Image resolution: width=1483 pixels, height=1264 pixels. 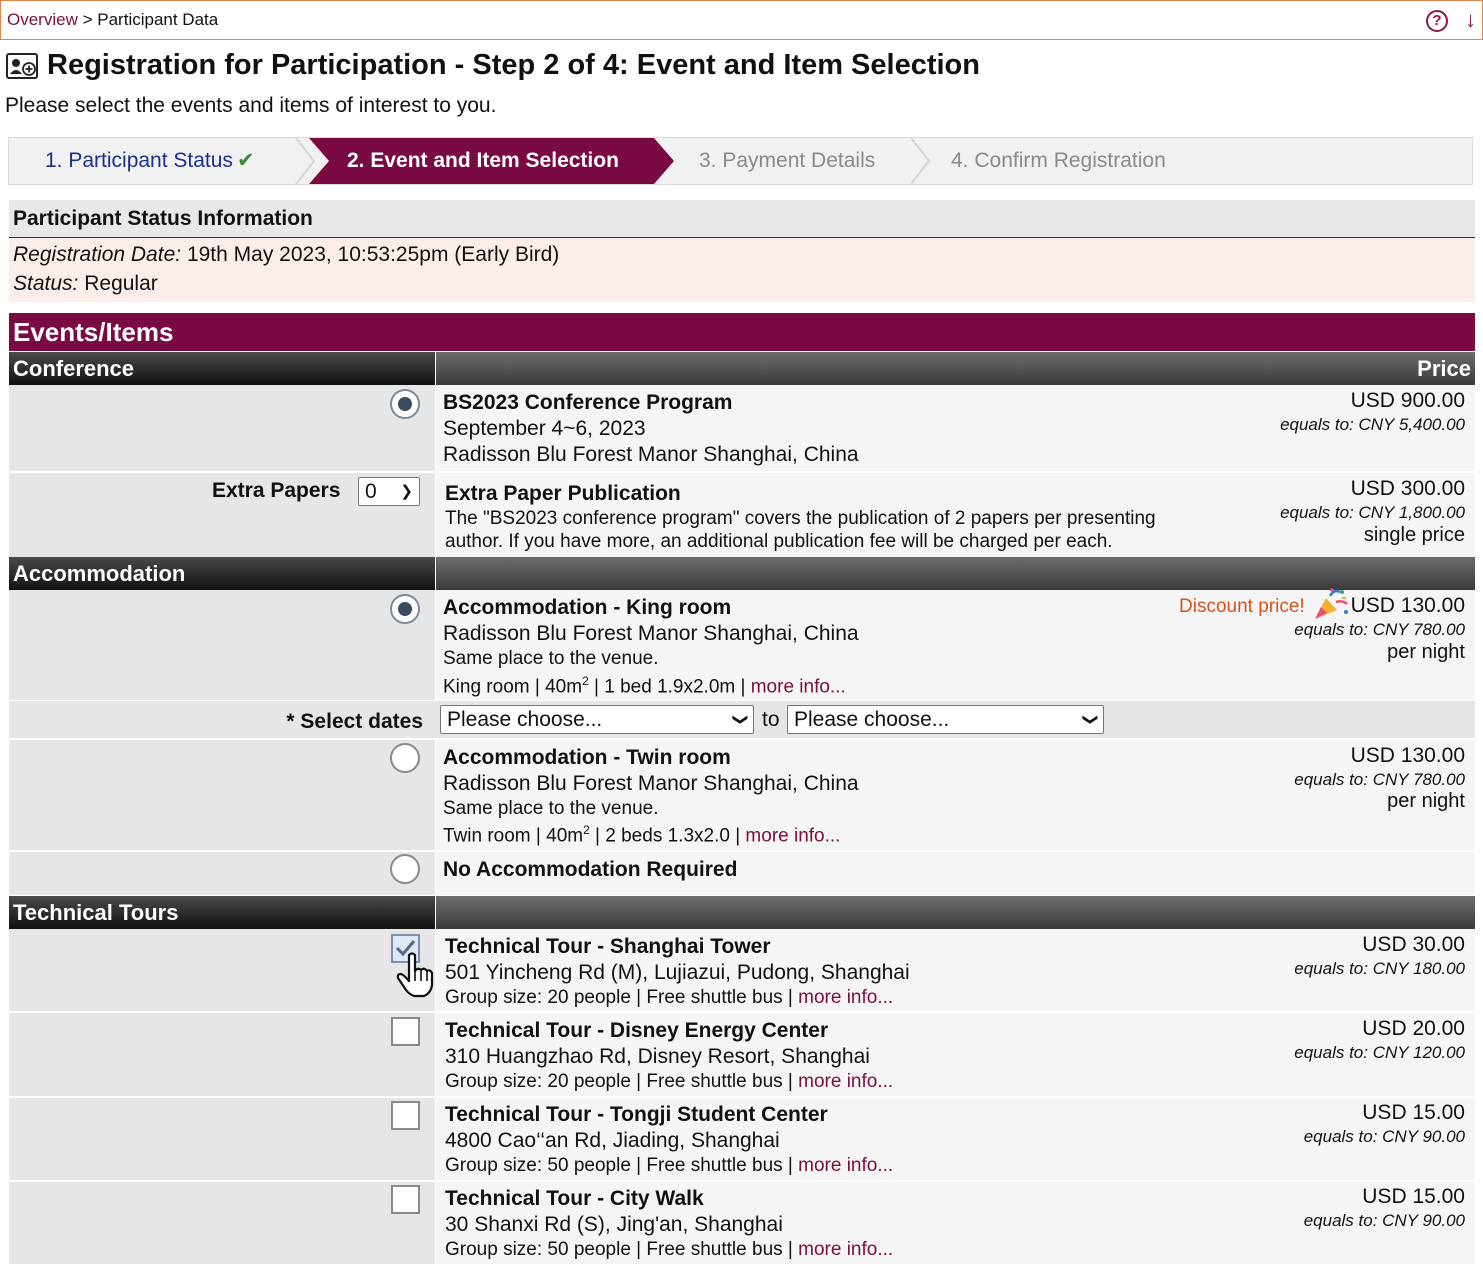 What do you see at coordinates (222, 515) in the screenshot?
I see `extra-papers-select-cell: Extra Papers 0 ❯` at bounding box center [222, 515].